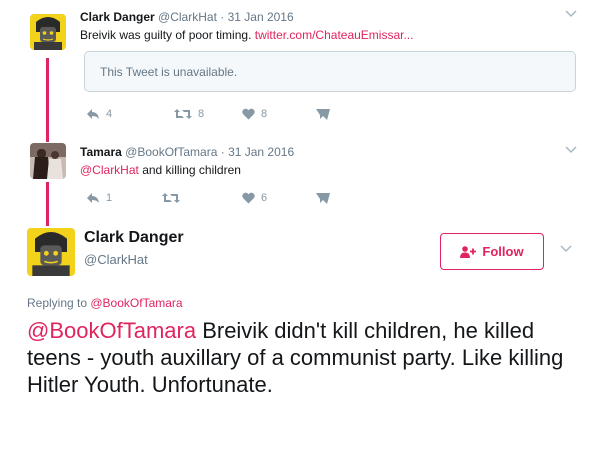 The width and height of the screenshot is (608, 450). I want to click on reply-count: 4, so click(109, 114).